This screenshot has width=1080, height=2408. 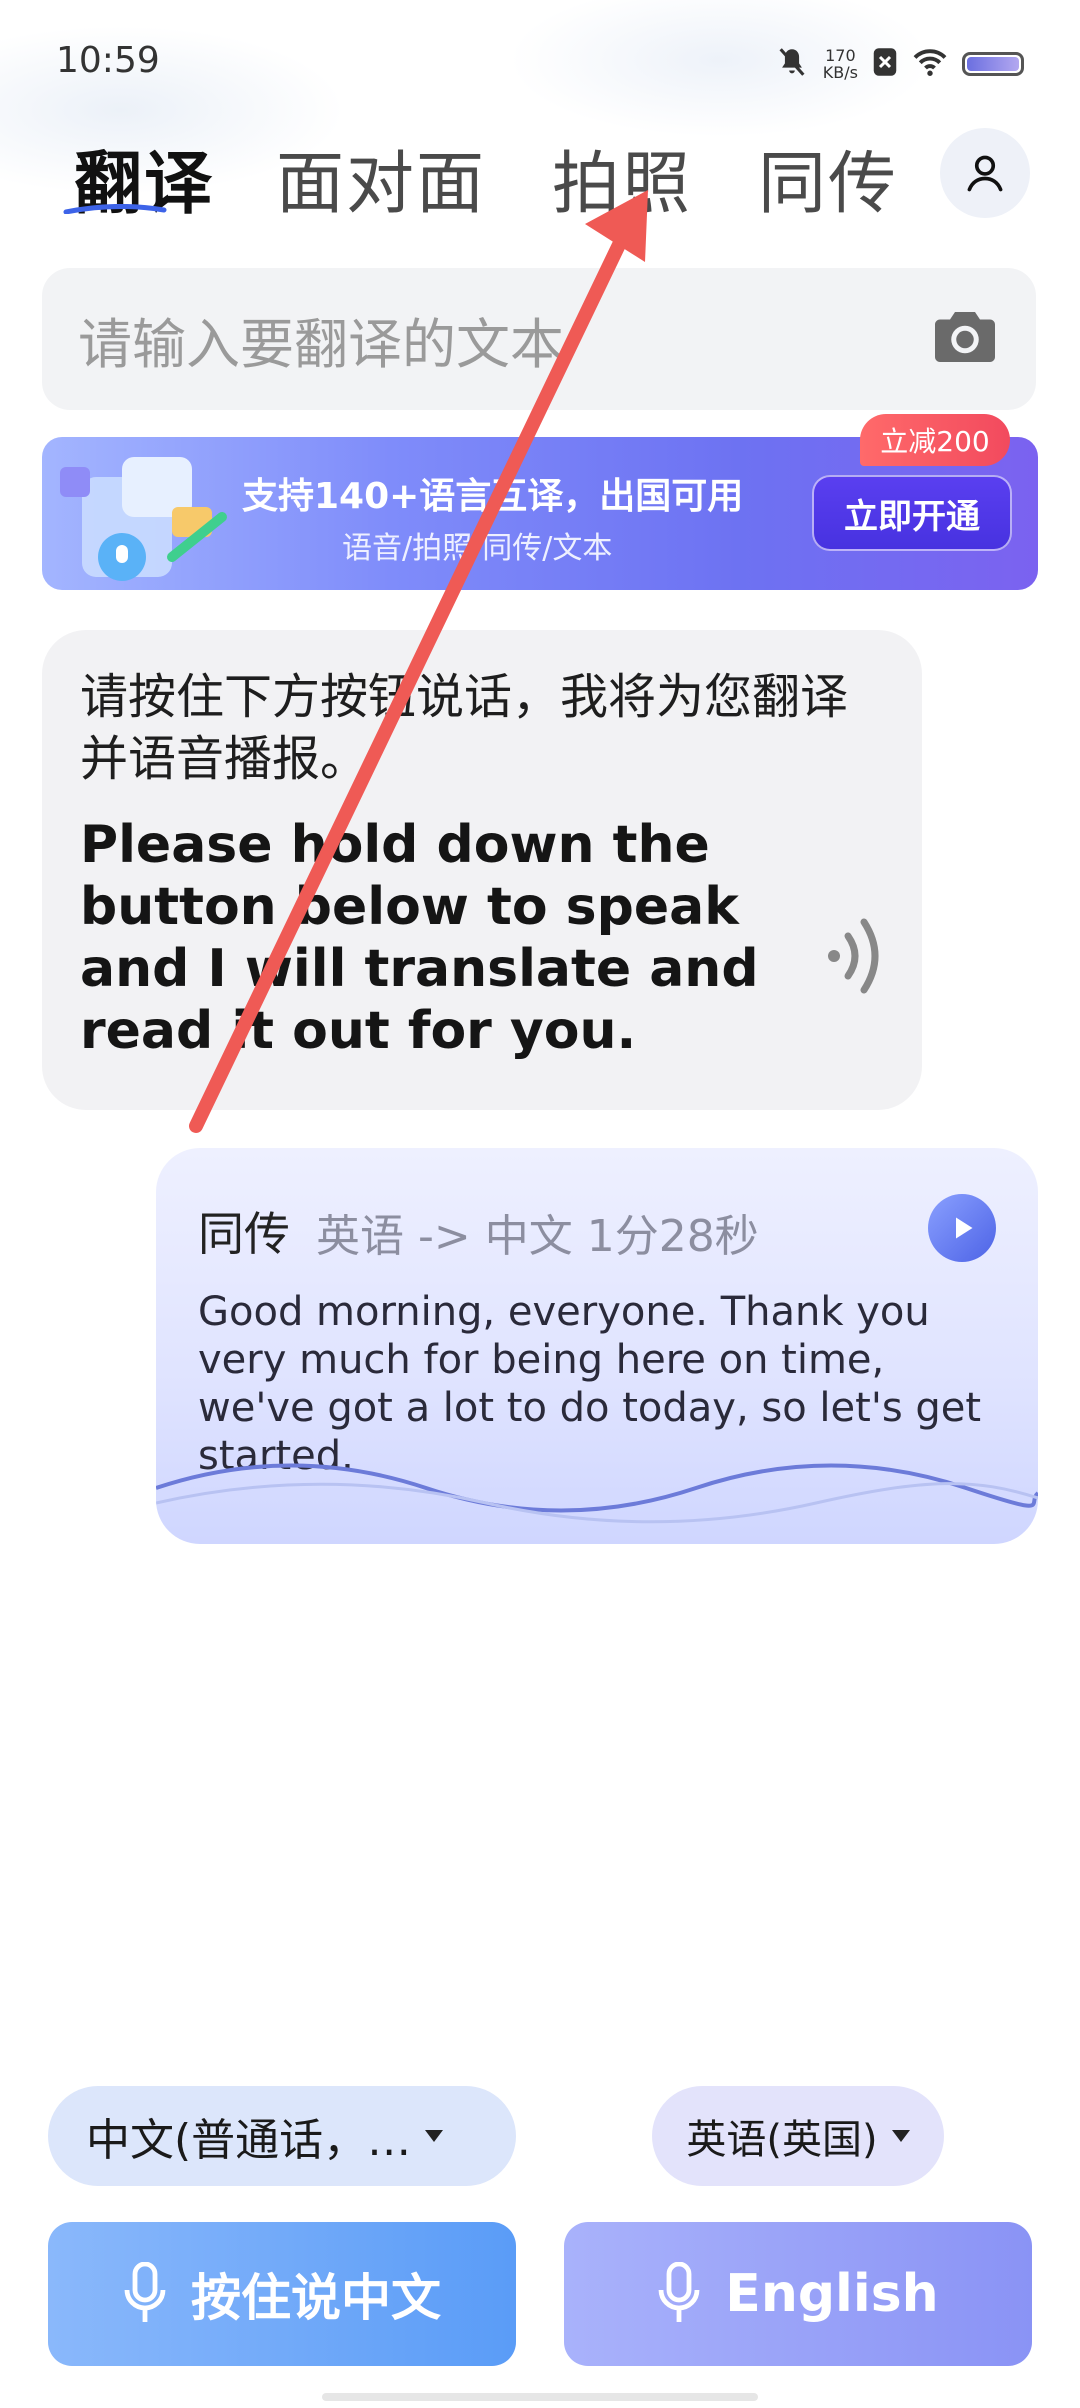 I want to click on promo-illustration-icon, so click(x=143, y=519).